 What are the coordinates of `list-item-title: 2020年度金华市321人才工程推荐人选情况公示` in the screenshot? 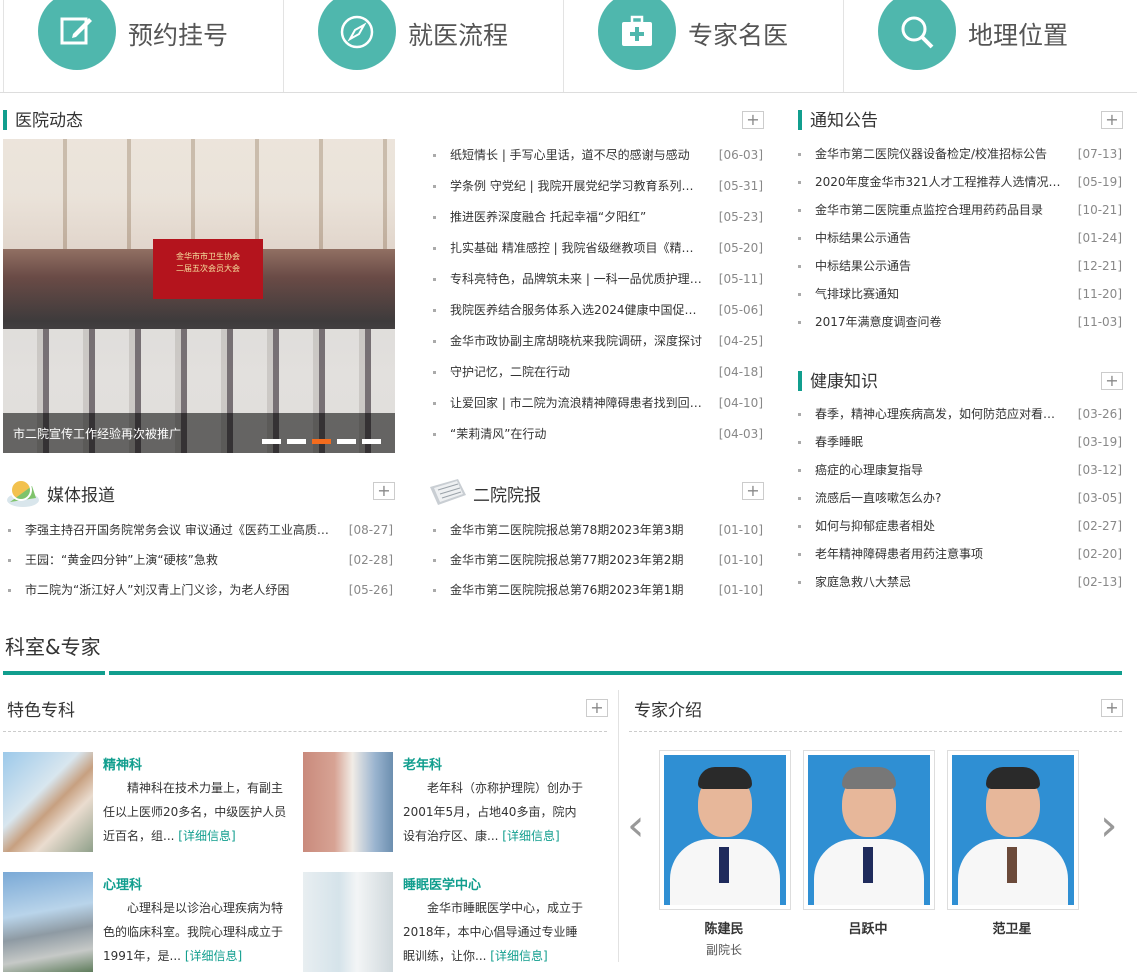 It's located at (938, 182).